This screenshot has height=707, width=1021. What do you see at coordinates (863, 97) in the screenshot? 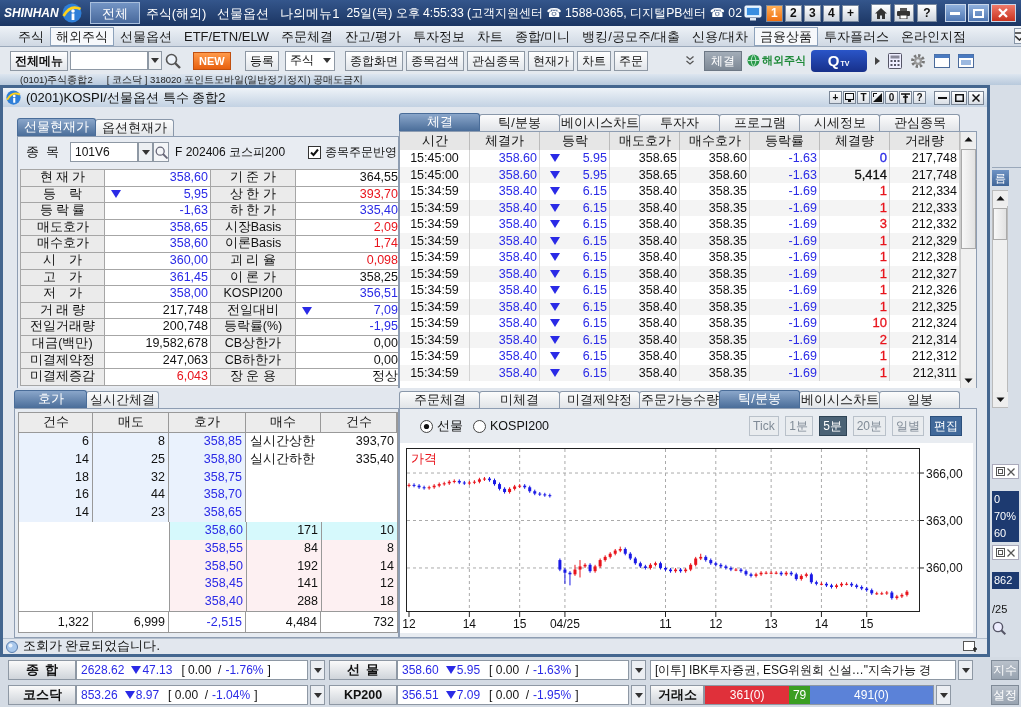
I see `window-tool-button: T` at bounding box center [863, 97].